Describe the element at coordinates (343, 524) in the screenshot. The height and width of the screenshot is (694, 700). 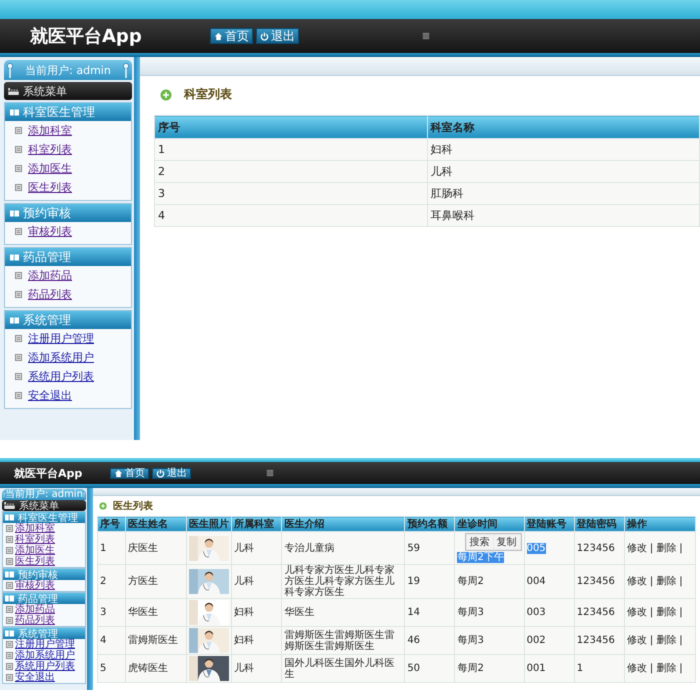
I see `column-header: 医生介绍` at that location.